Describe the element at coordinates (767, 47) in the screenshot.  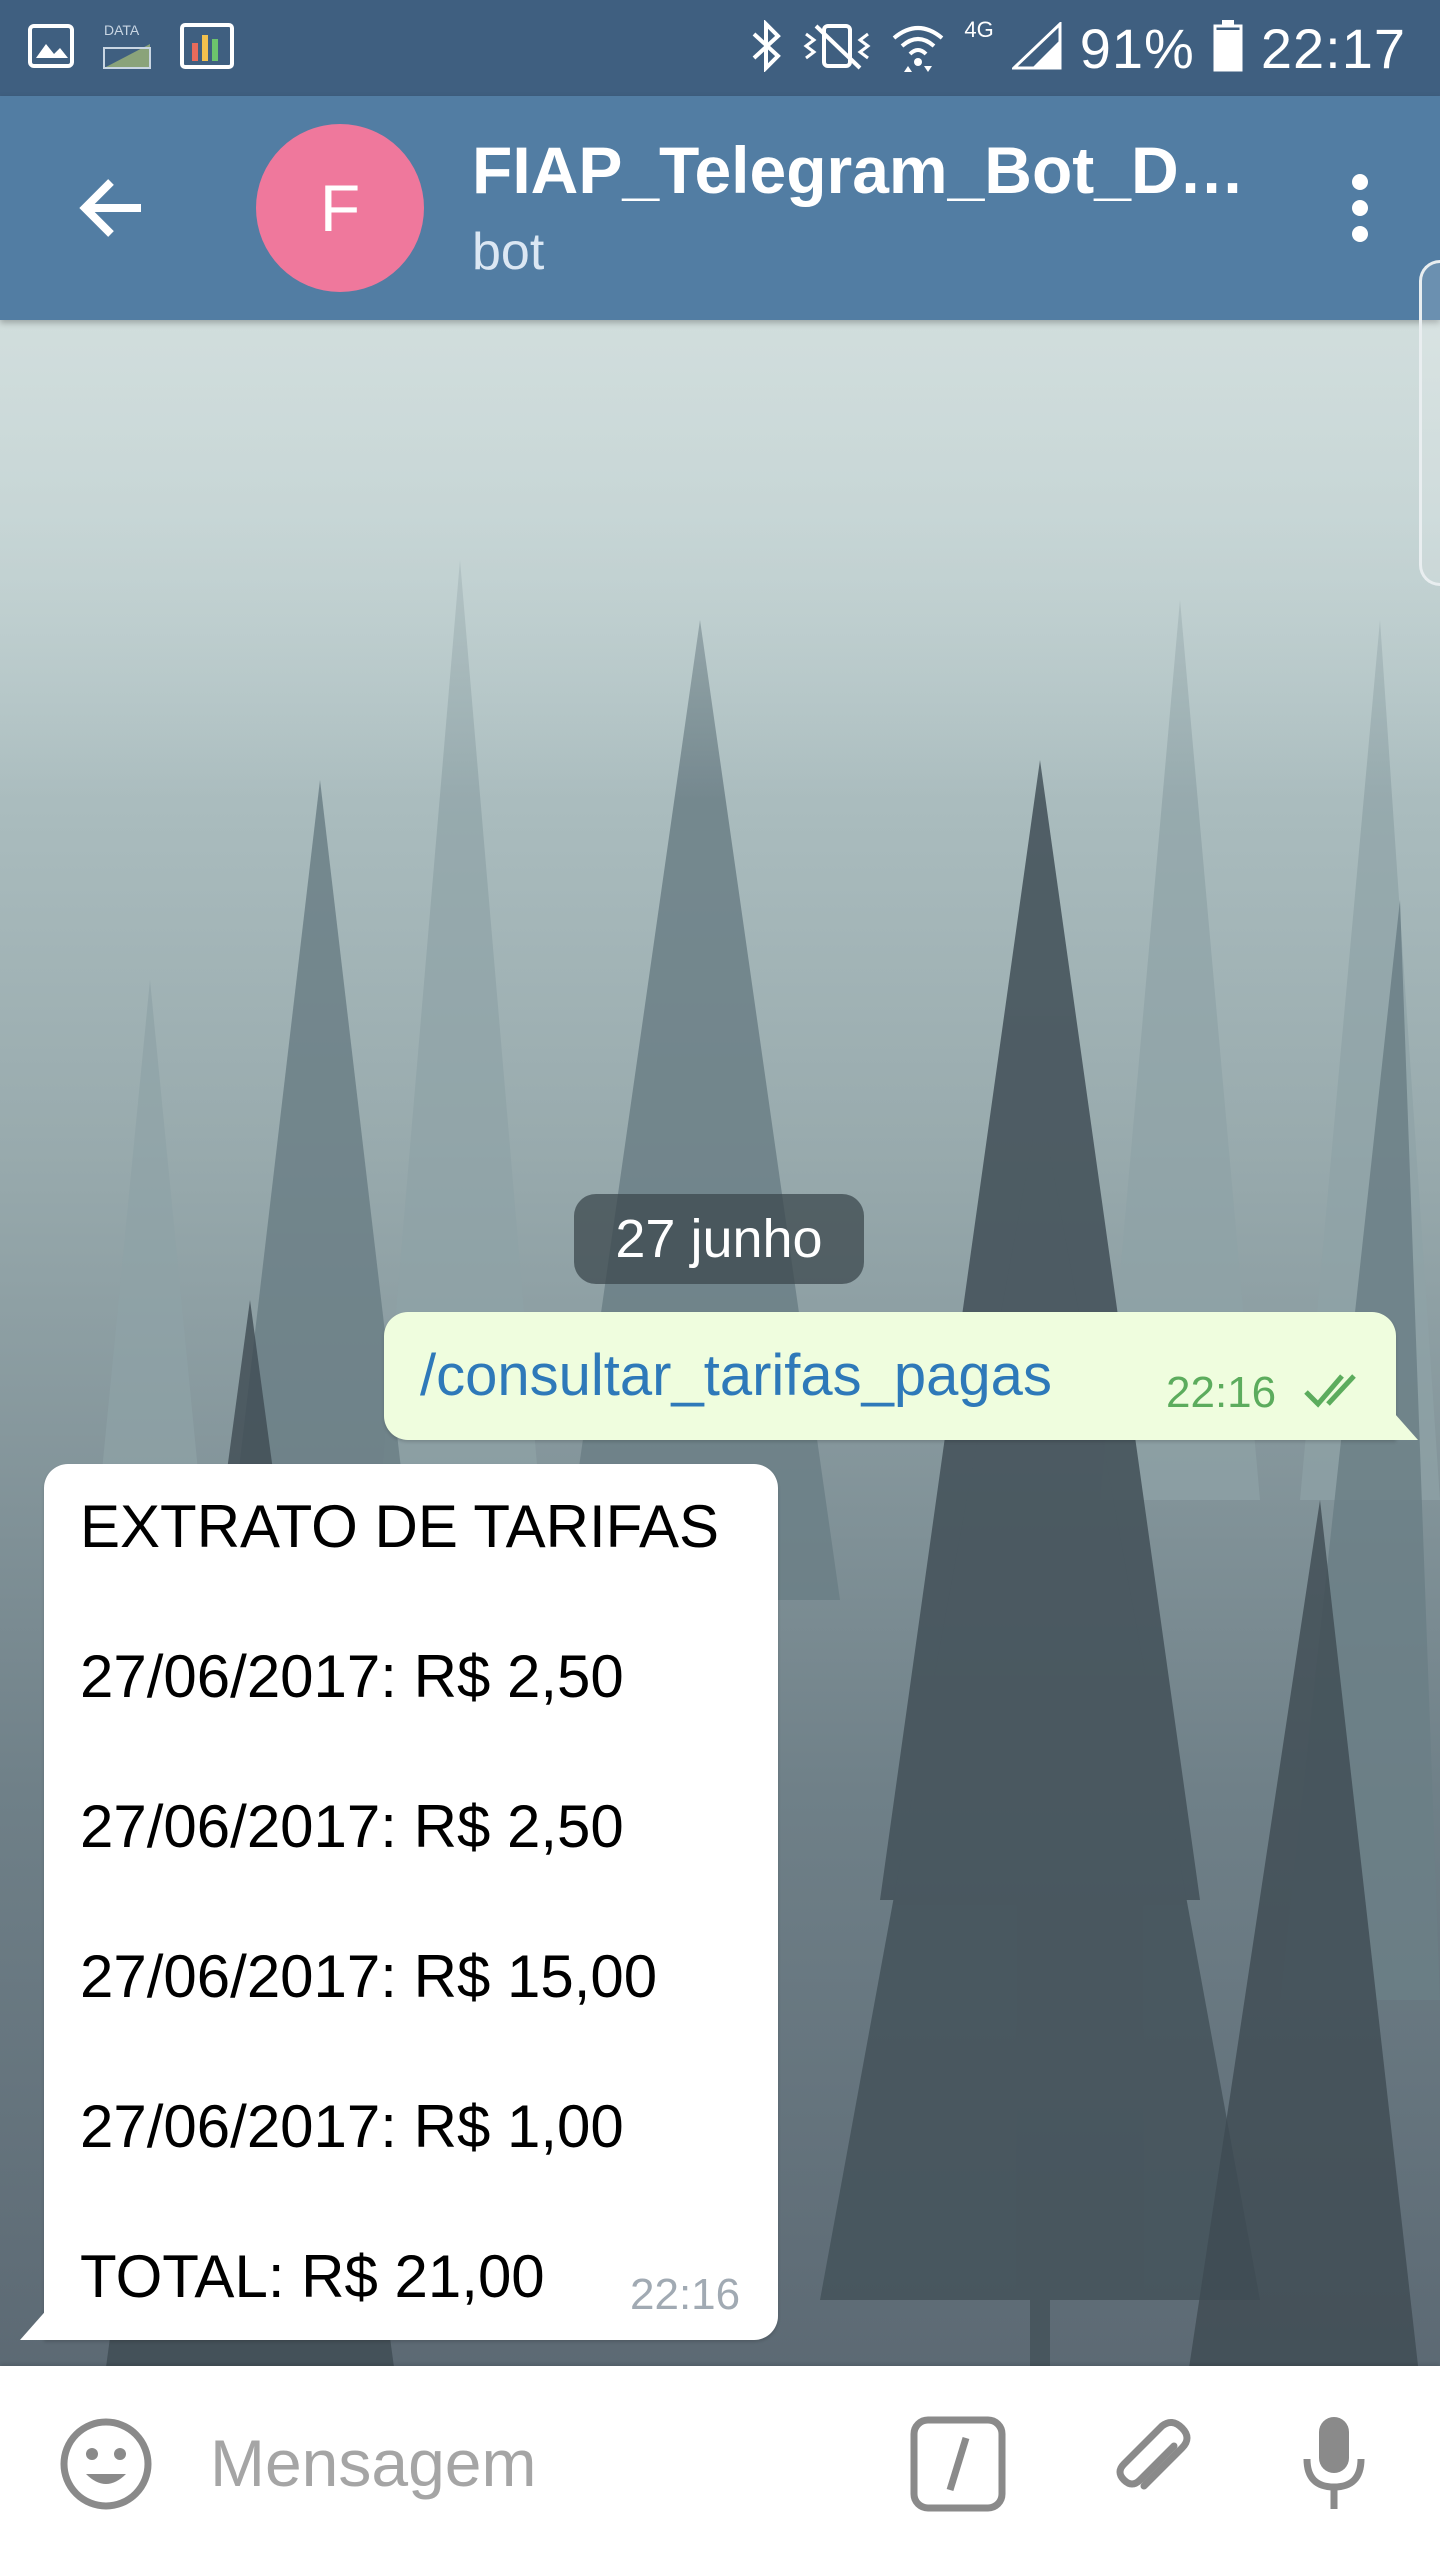
I see `bluetooth-icon` at that location.